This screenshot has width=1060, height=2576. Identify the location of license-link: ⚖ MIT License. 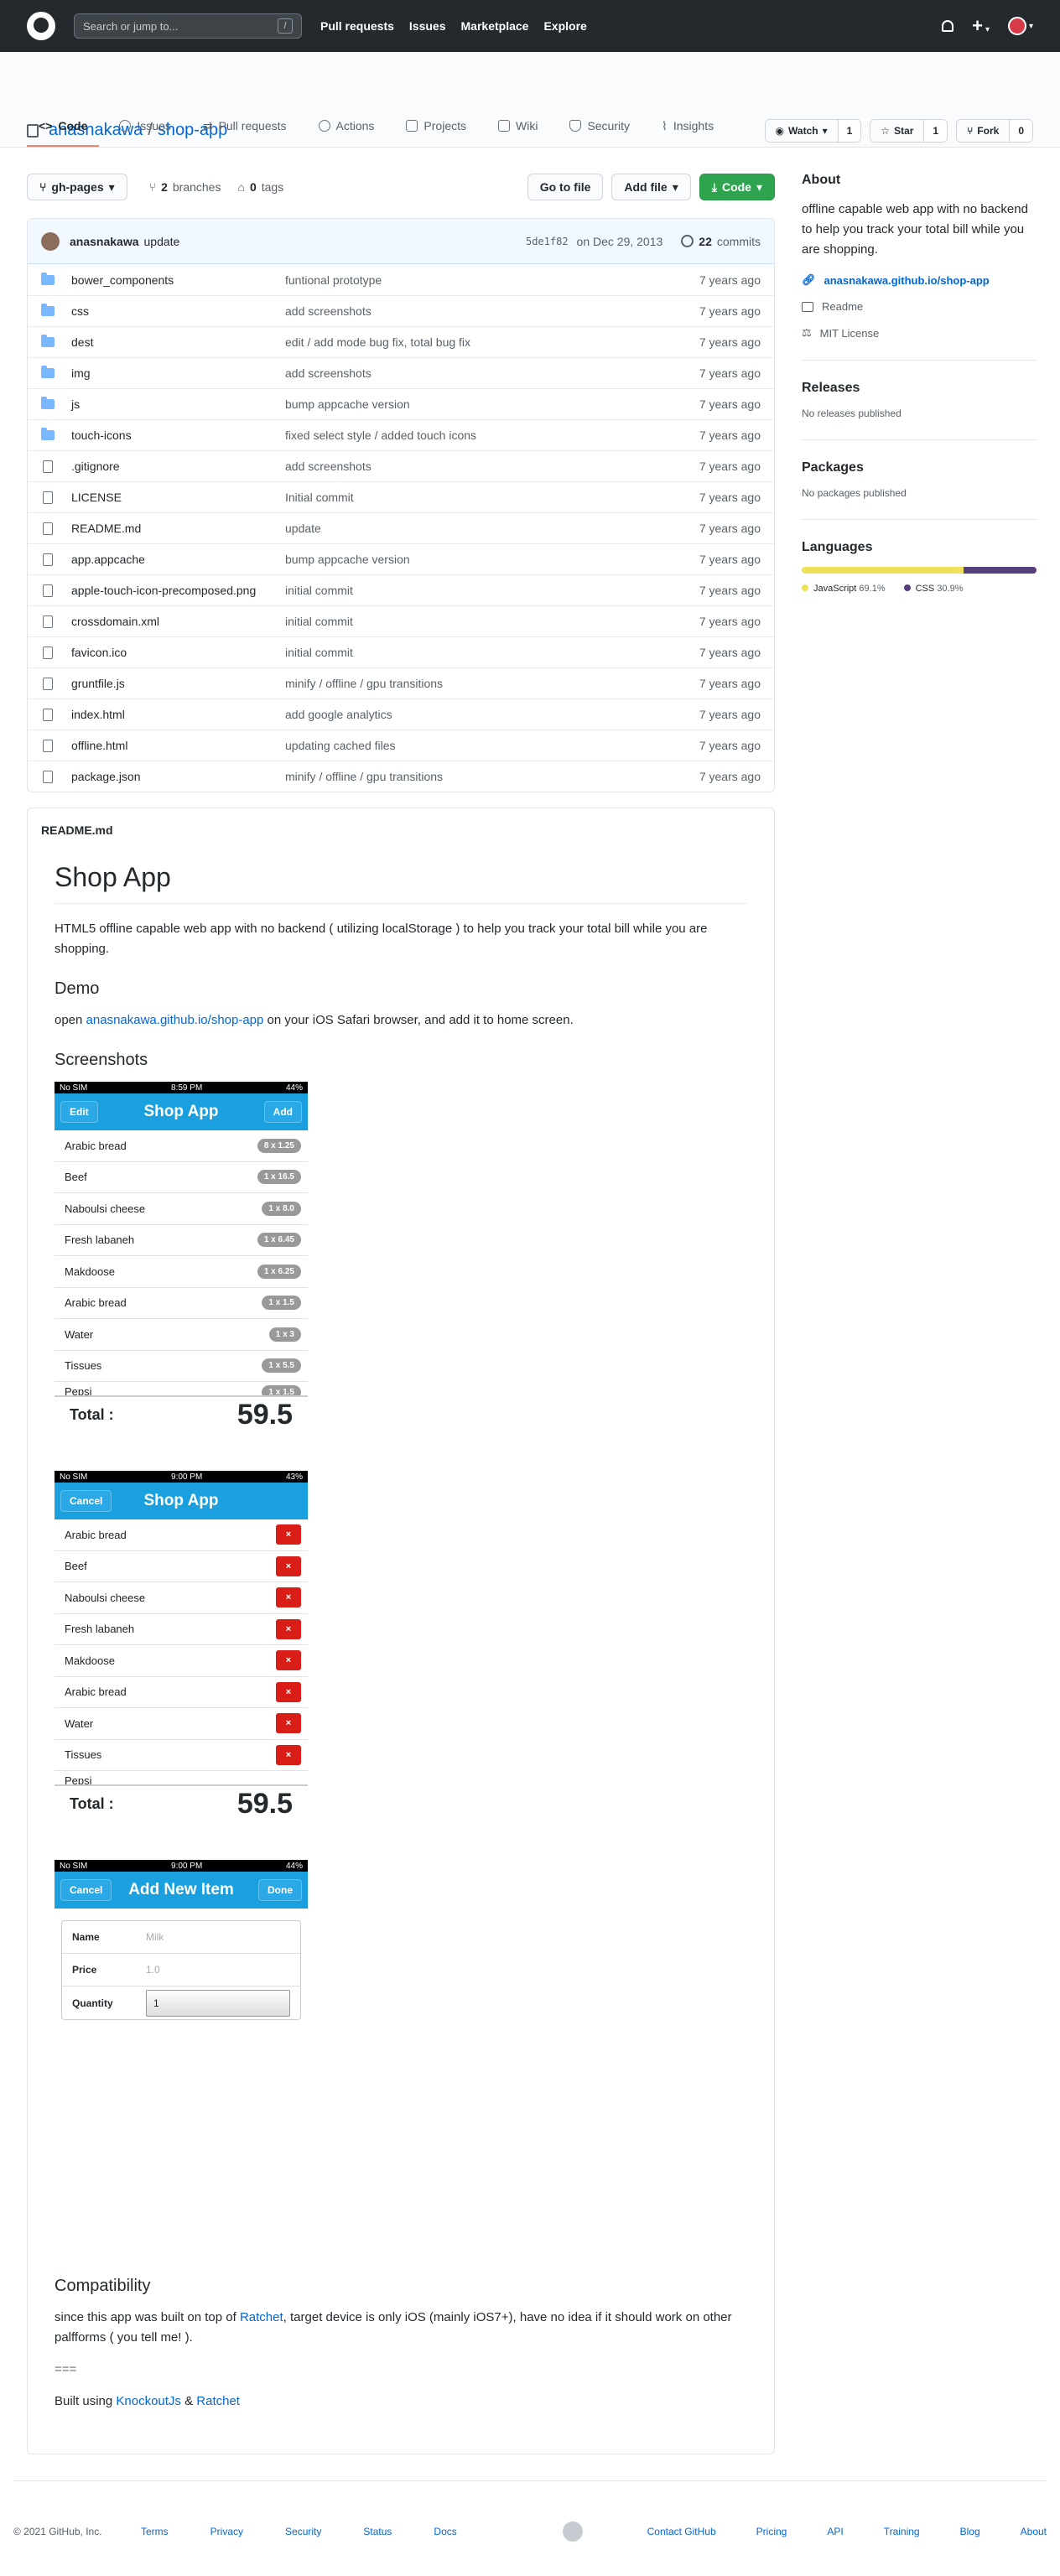
(920, 333).